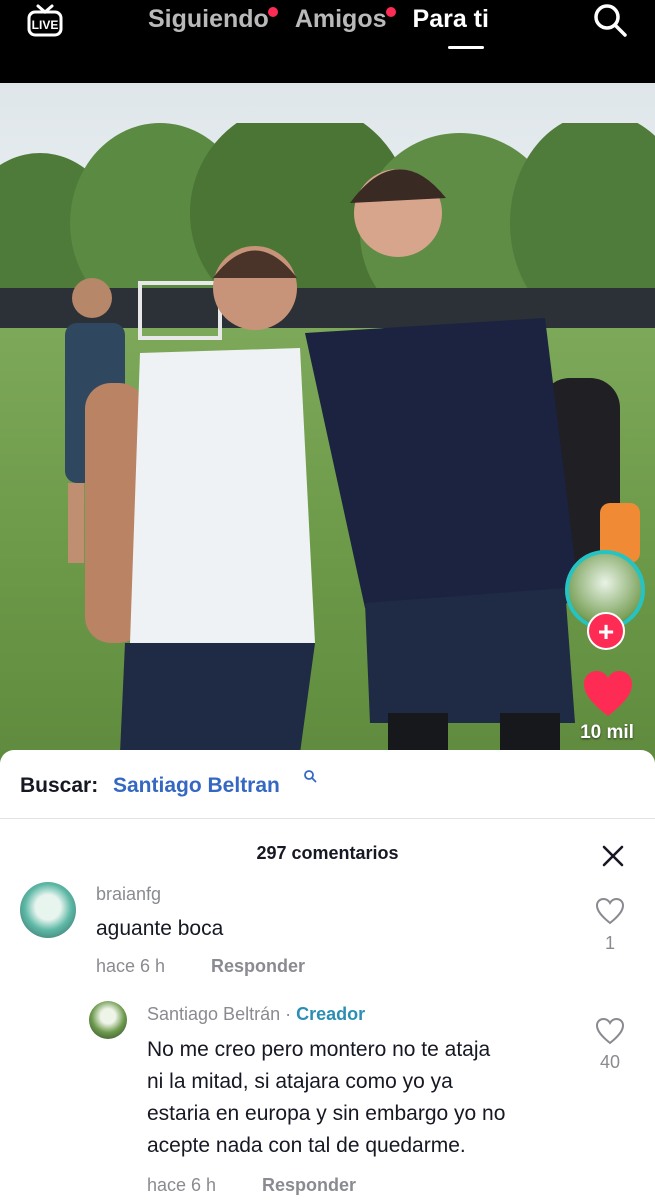 This screenshot has width=655, height=1200. What do you see at coordinates (196, 786) in the screenshot?
I see `search-term-link: Santiago Beltran` at bounding box center [196, 786].